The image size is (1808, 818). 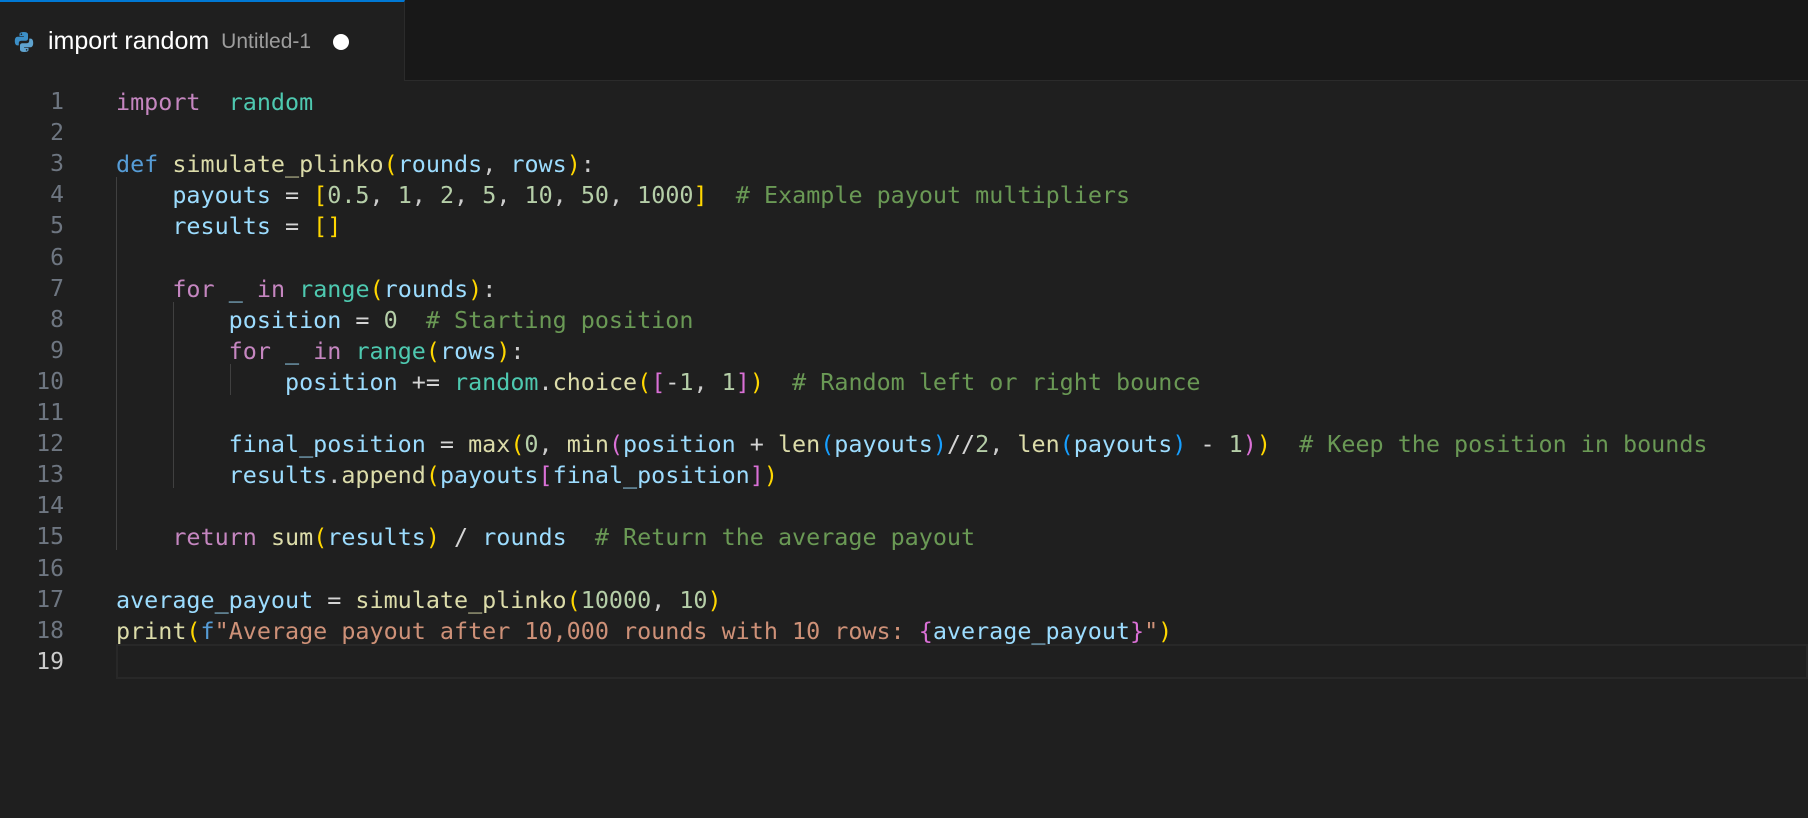 I want to click on code-token: random, so click(x=271, y=102).